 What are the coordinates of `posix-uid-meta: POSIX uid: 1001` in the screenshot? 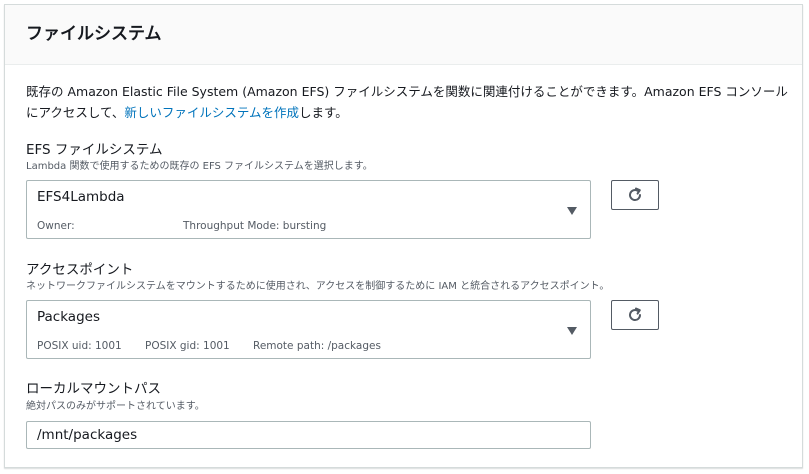 It's located at (79, 346).